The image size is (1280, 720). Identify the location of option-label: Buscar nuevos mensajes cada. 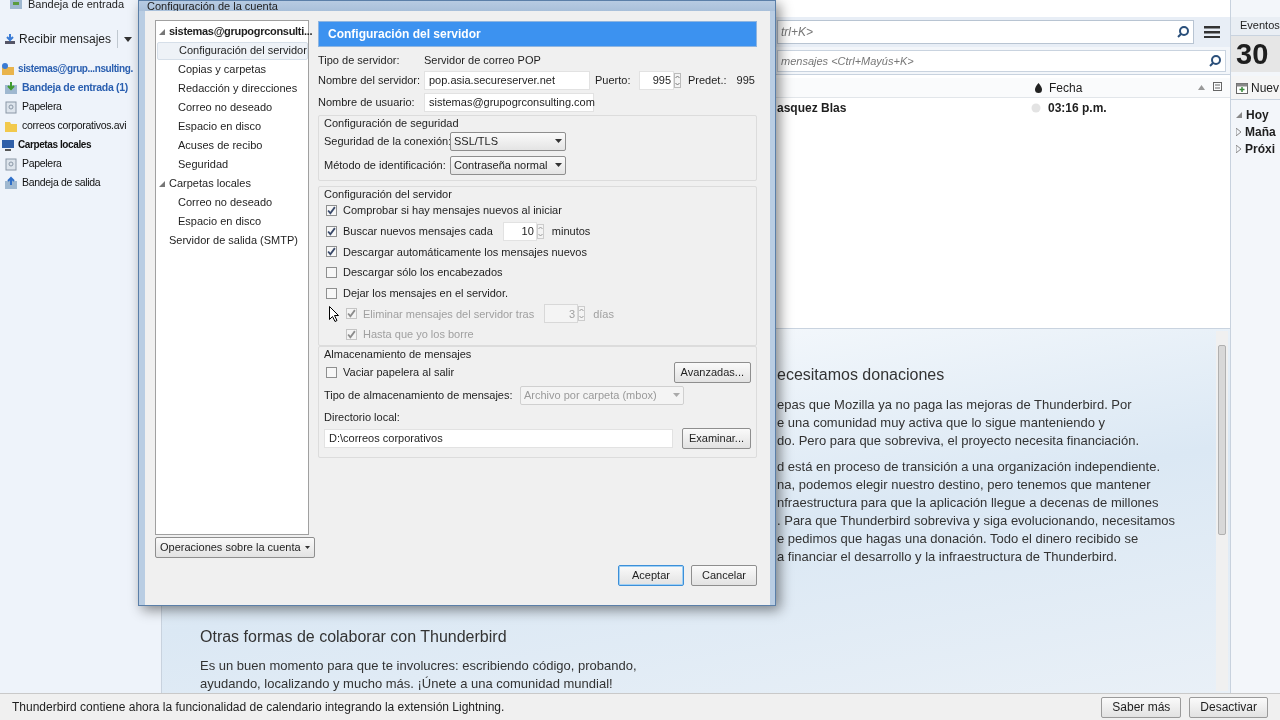
(418, 231).